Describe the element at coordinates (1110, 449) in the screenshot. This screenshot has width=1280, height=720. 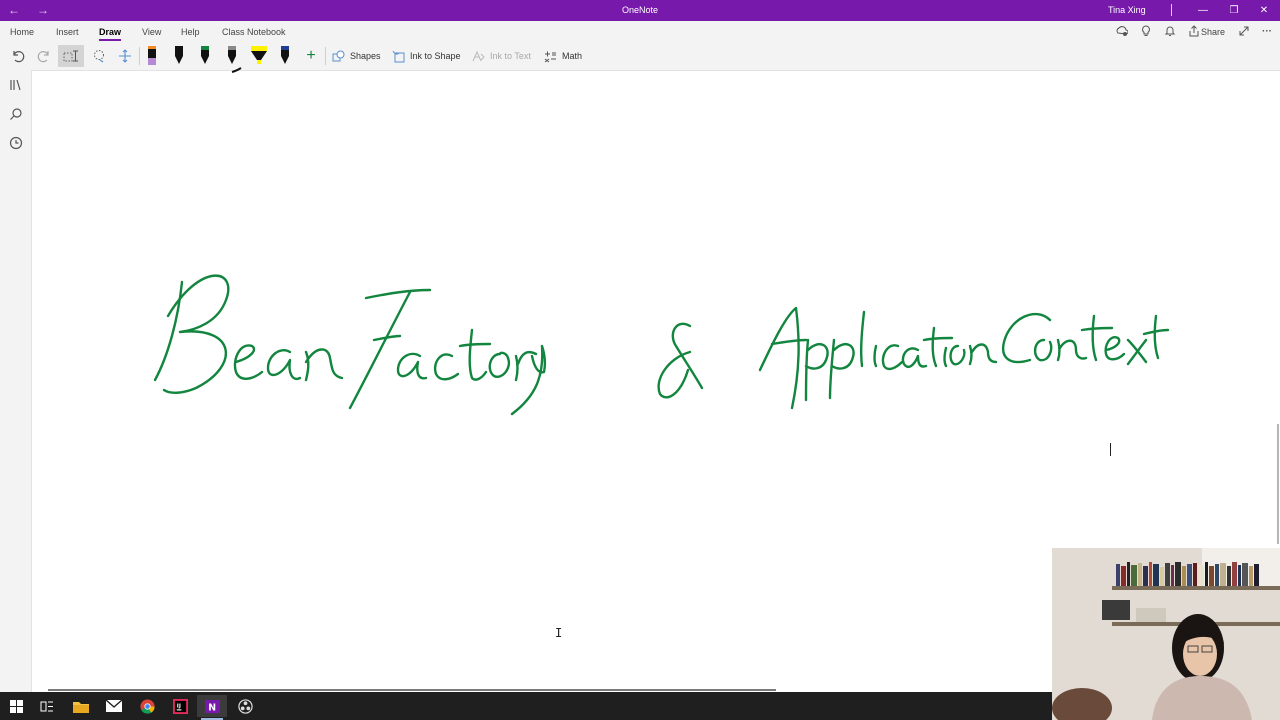
I see `text-caret` at that location.